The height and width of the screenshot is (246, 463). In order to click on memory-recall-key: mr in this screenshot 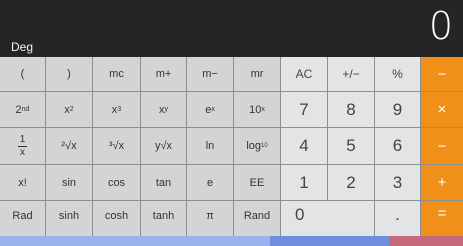, I will do `click(257, 74)`.